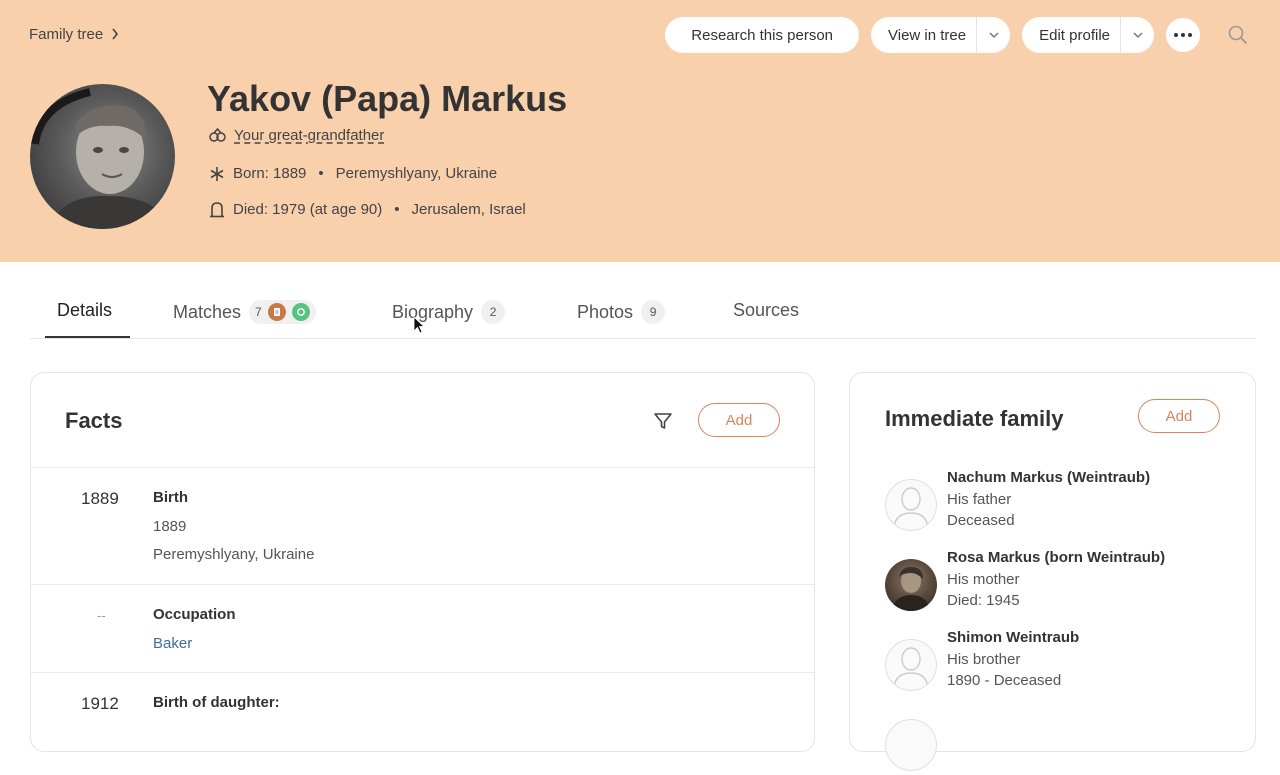  I want to click on chevron-right-icon, so click(115, 35).